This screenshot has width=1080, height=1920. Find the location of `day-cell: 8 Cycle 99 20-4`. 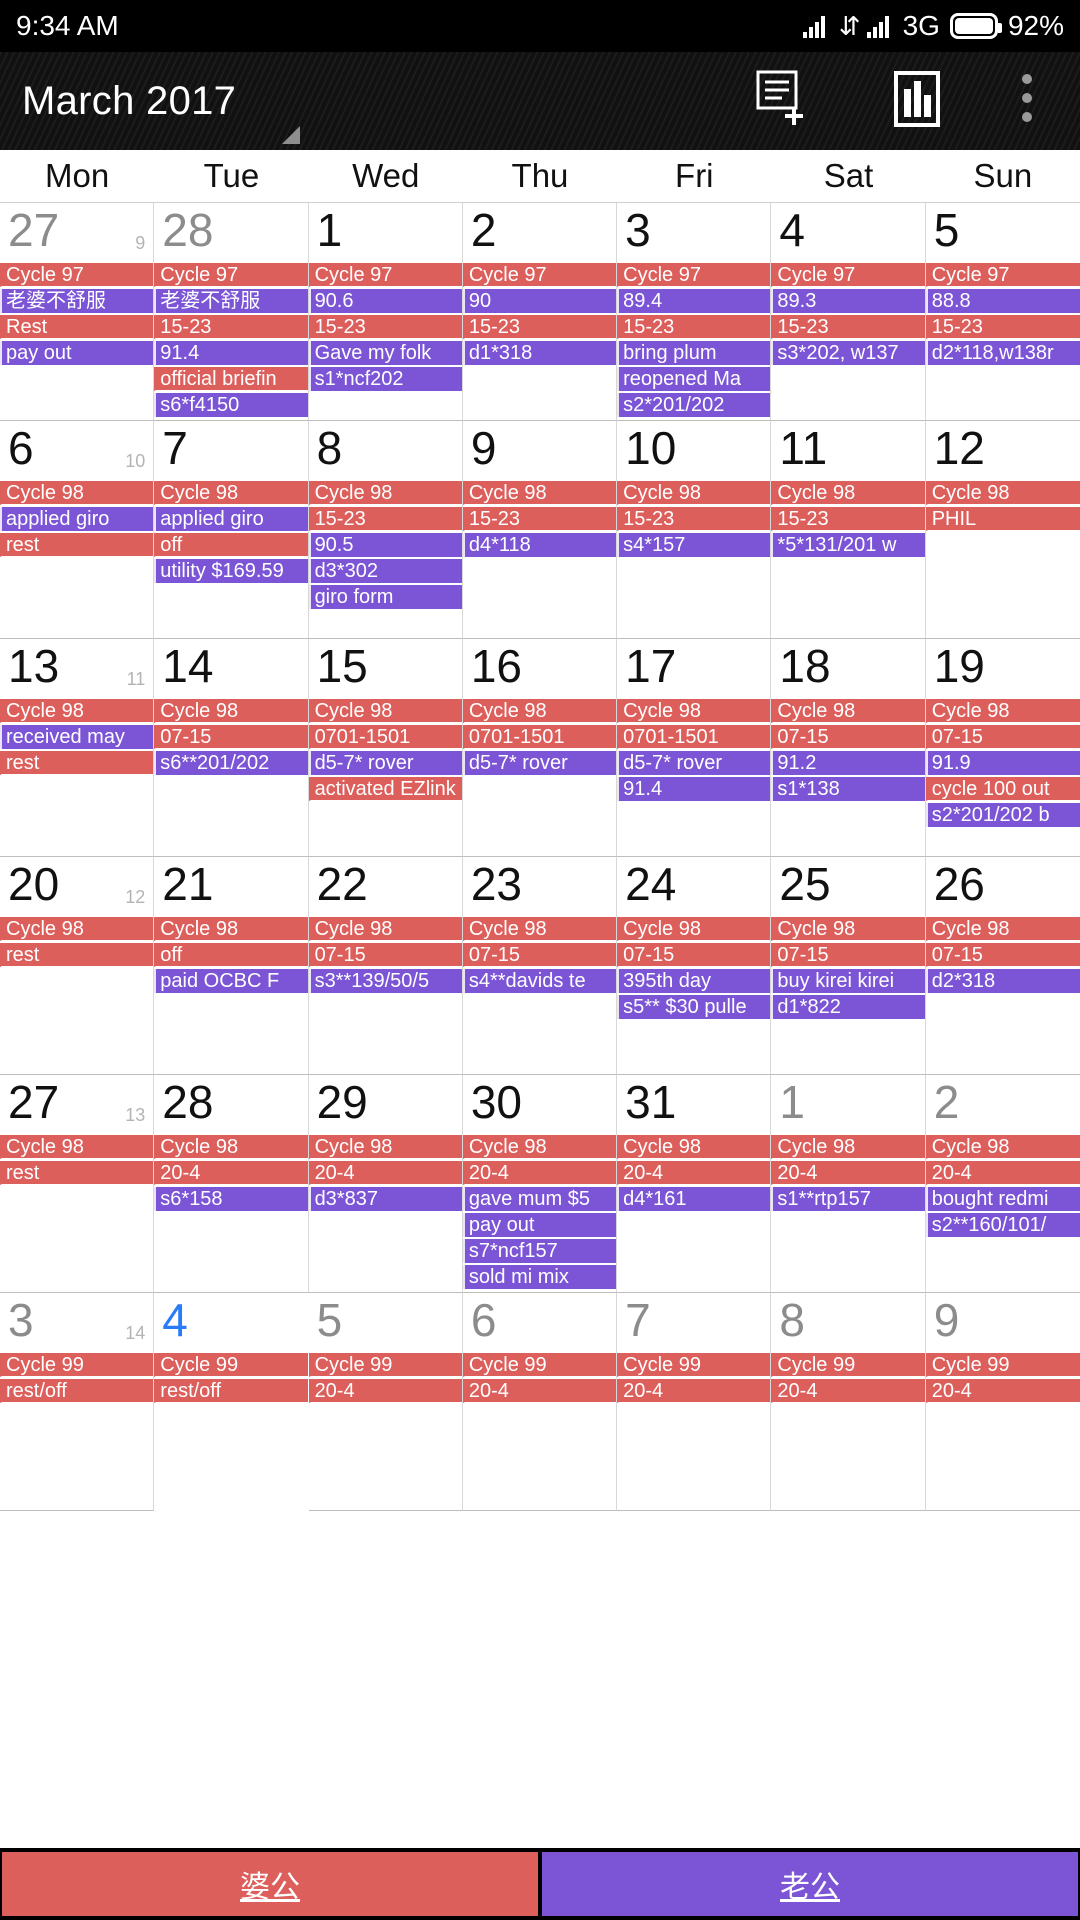

day-cell: 8 Cycle 99 20-4 is located at coordinates (848, 1402).